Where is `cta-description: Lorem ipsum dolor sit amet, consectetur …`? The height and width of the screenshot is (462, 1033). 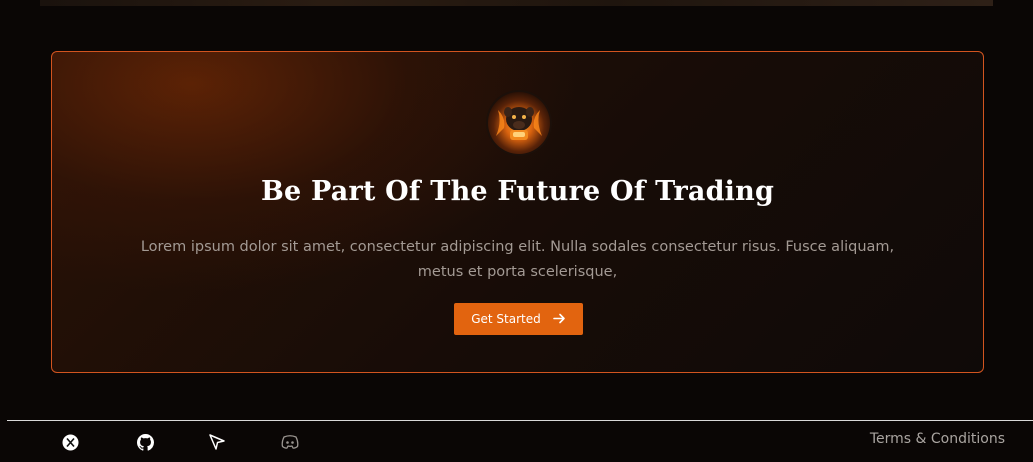 cta-description: Lorem ipsum dolor sit amet, consectetur … is located at coordinates (517, 259).